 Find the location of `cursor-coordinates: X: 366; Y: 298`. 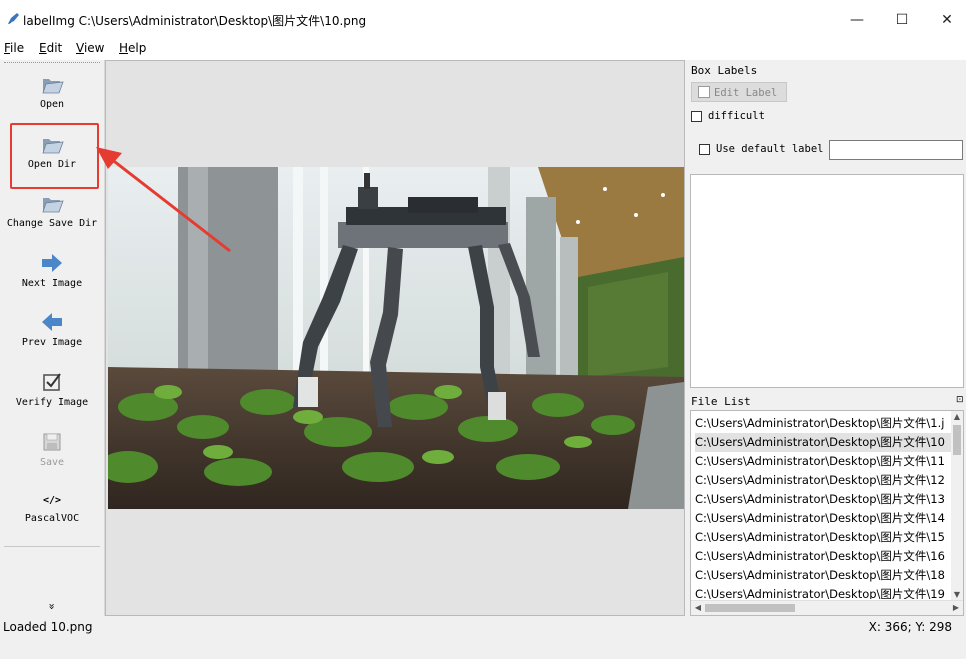

cursor-coordinates: X: 366; Y: 298 is located at coordinates (910, 627).